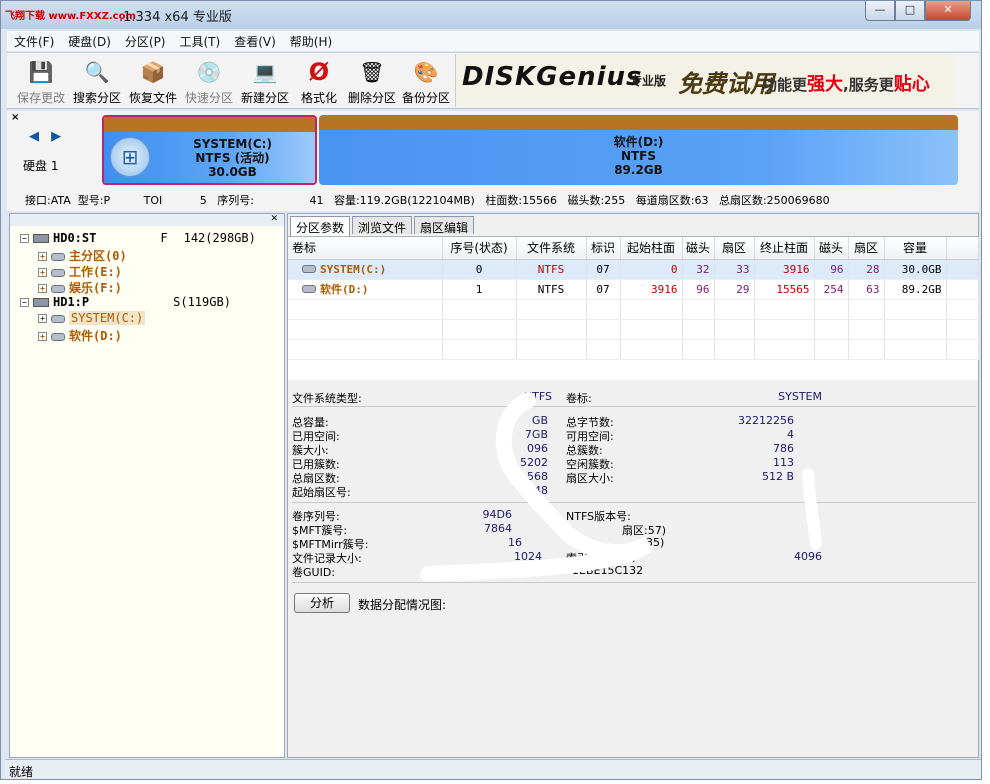 Image resolution: width=990 pixels, height=784 pixels. I want to click on analyze-button: 分析, so click(322, 603).